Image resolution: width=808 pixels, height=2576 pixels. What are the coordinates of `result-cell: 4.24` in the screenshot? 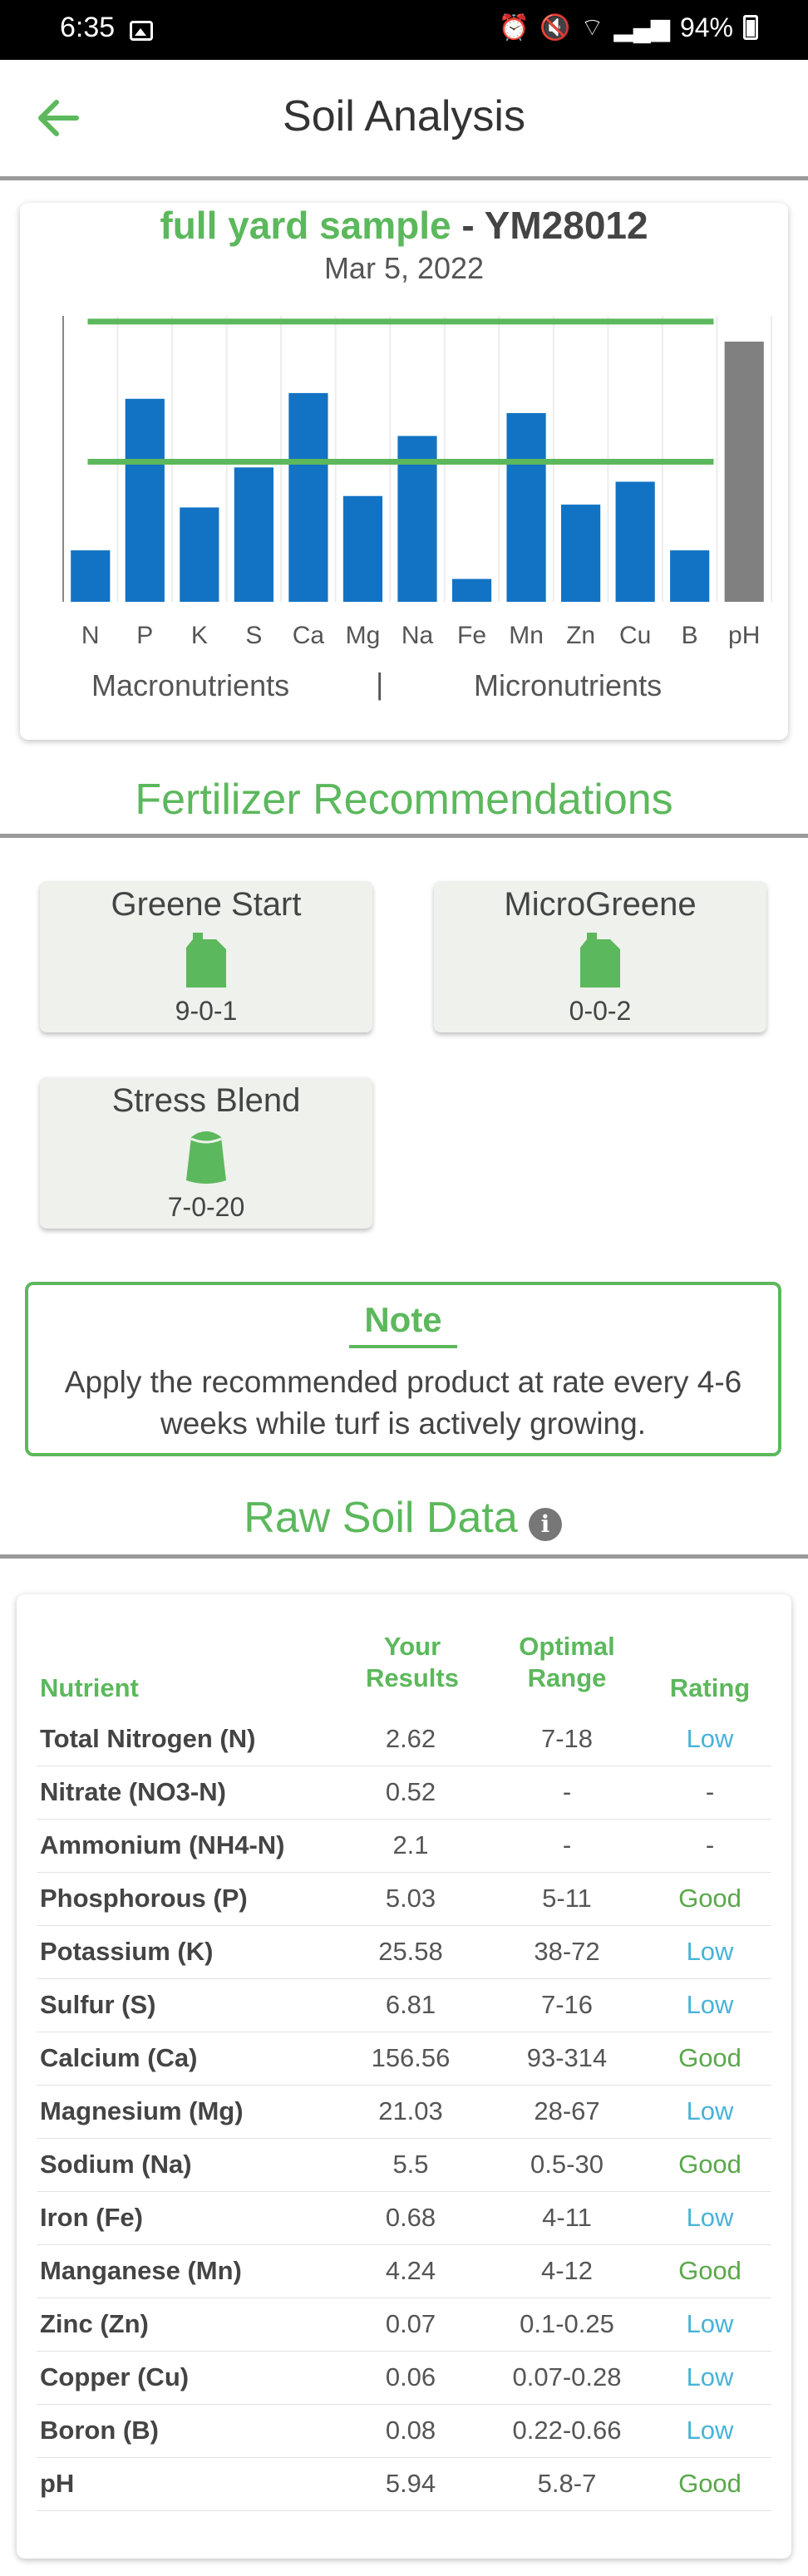 It's located at (410, 2270).